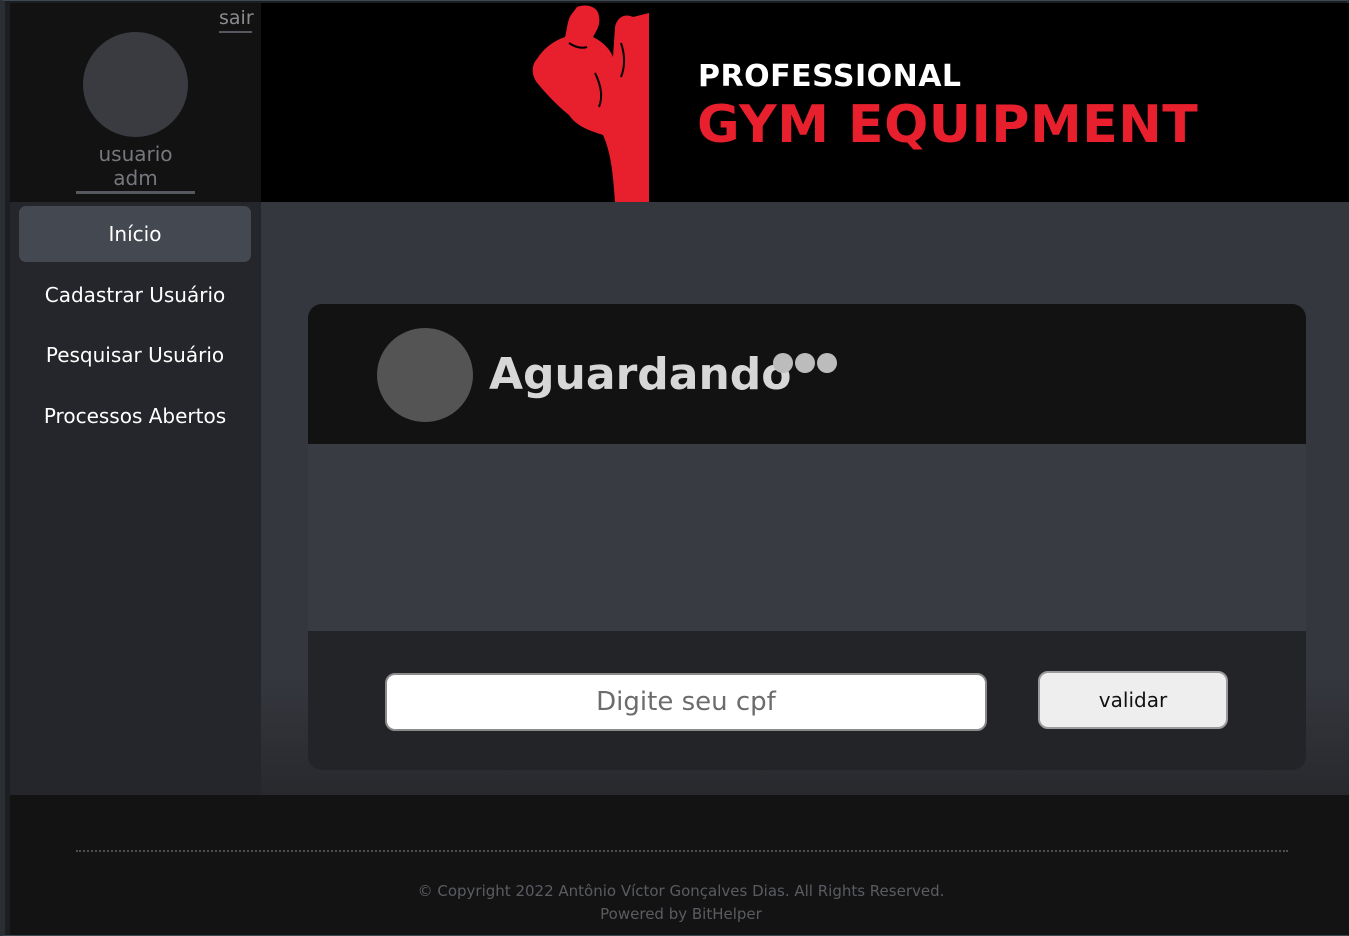  What do you see at coordinates (135, 168) in the screenshot?
I see `username-label: usuario adm` at bounding box center [135, 168].